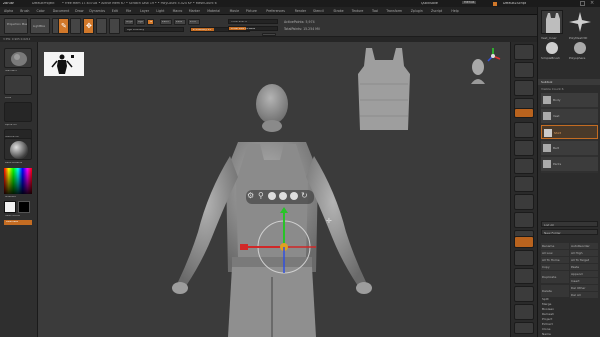 The width and height of the screenshot is (600, 337). What do you see at coordinates (394, 11) in the screenshot?
I see `menu-transform: Transform` at bounding box center [394, 11].